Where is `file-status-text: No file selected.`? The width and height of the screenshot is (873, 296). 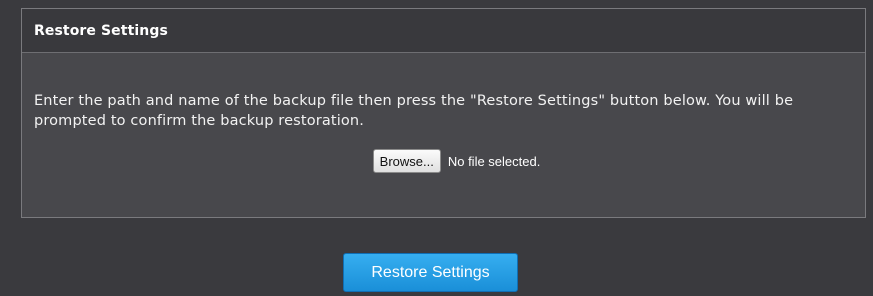
file-status-text: No file selected. is located at coordinates (494, 161).